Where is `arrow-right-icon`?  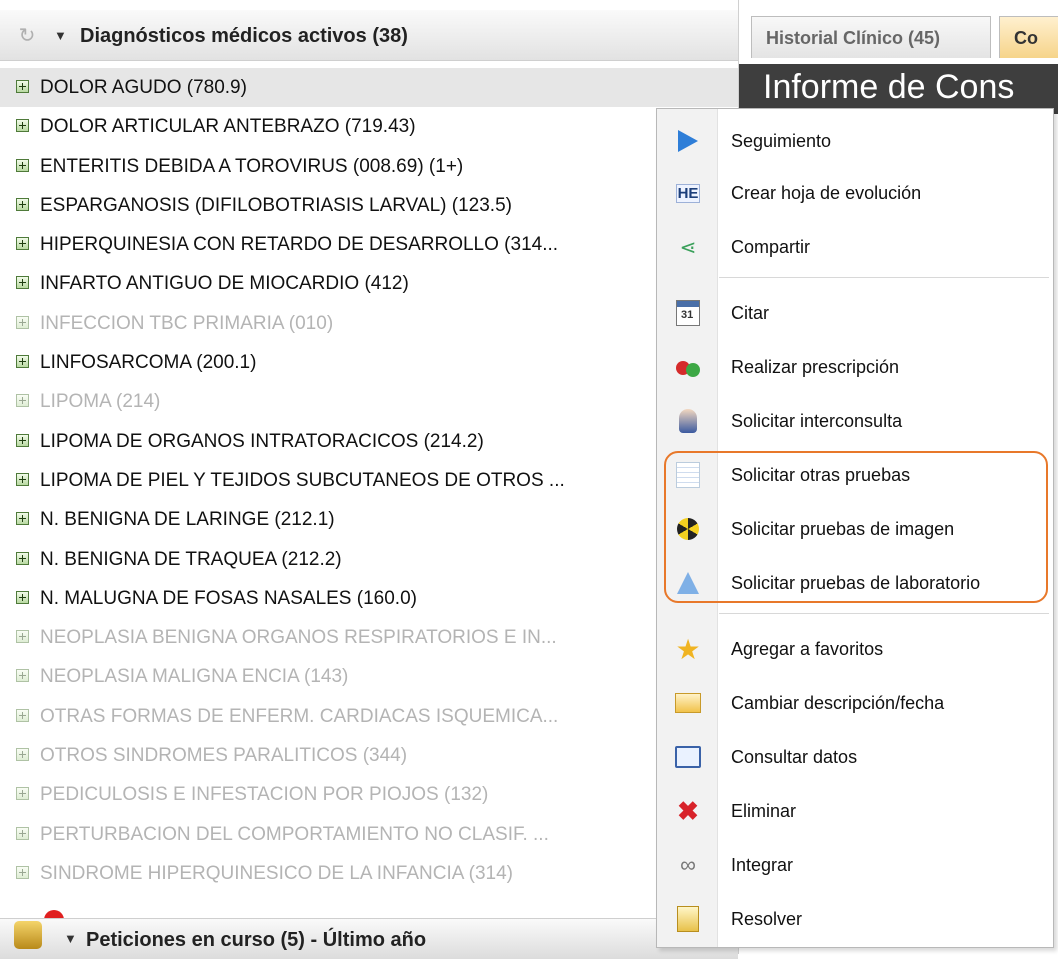 arrow-right-icon is located at coordinates (688, 141).